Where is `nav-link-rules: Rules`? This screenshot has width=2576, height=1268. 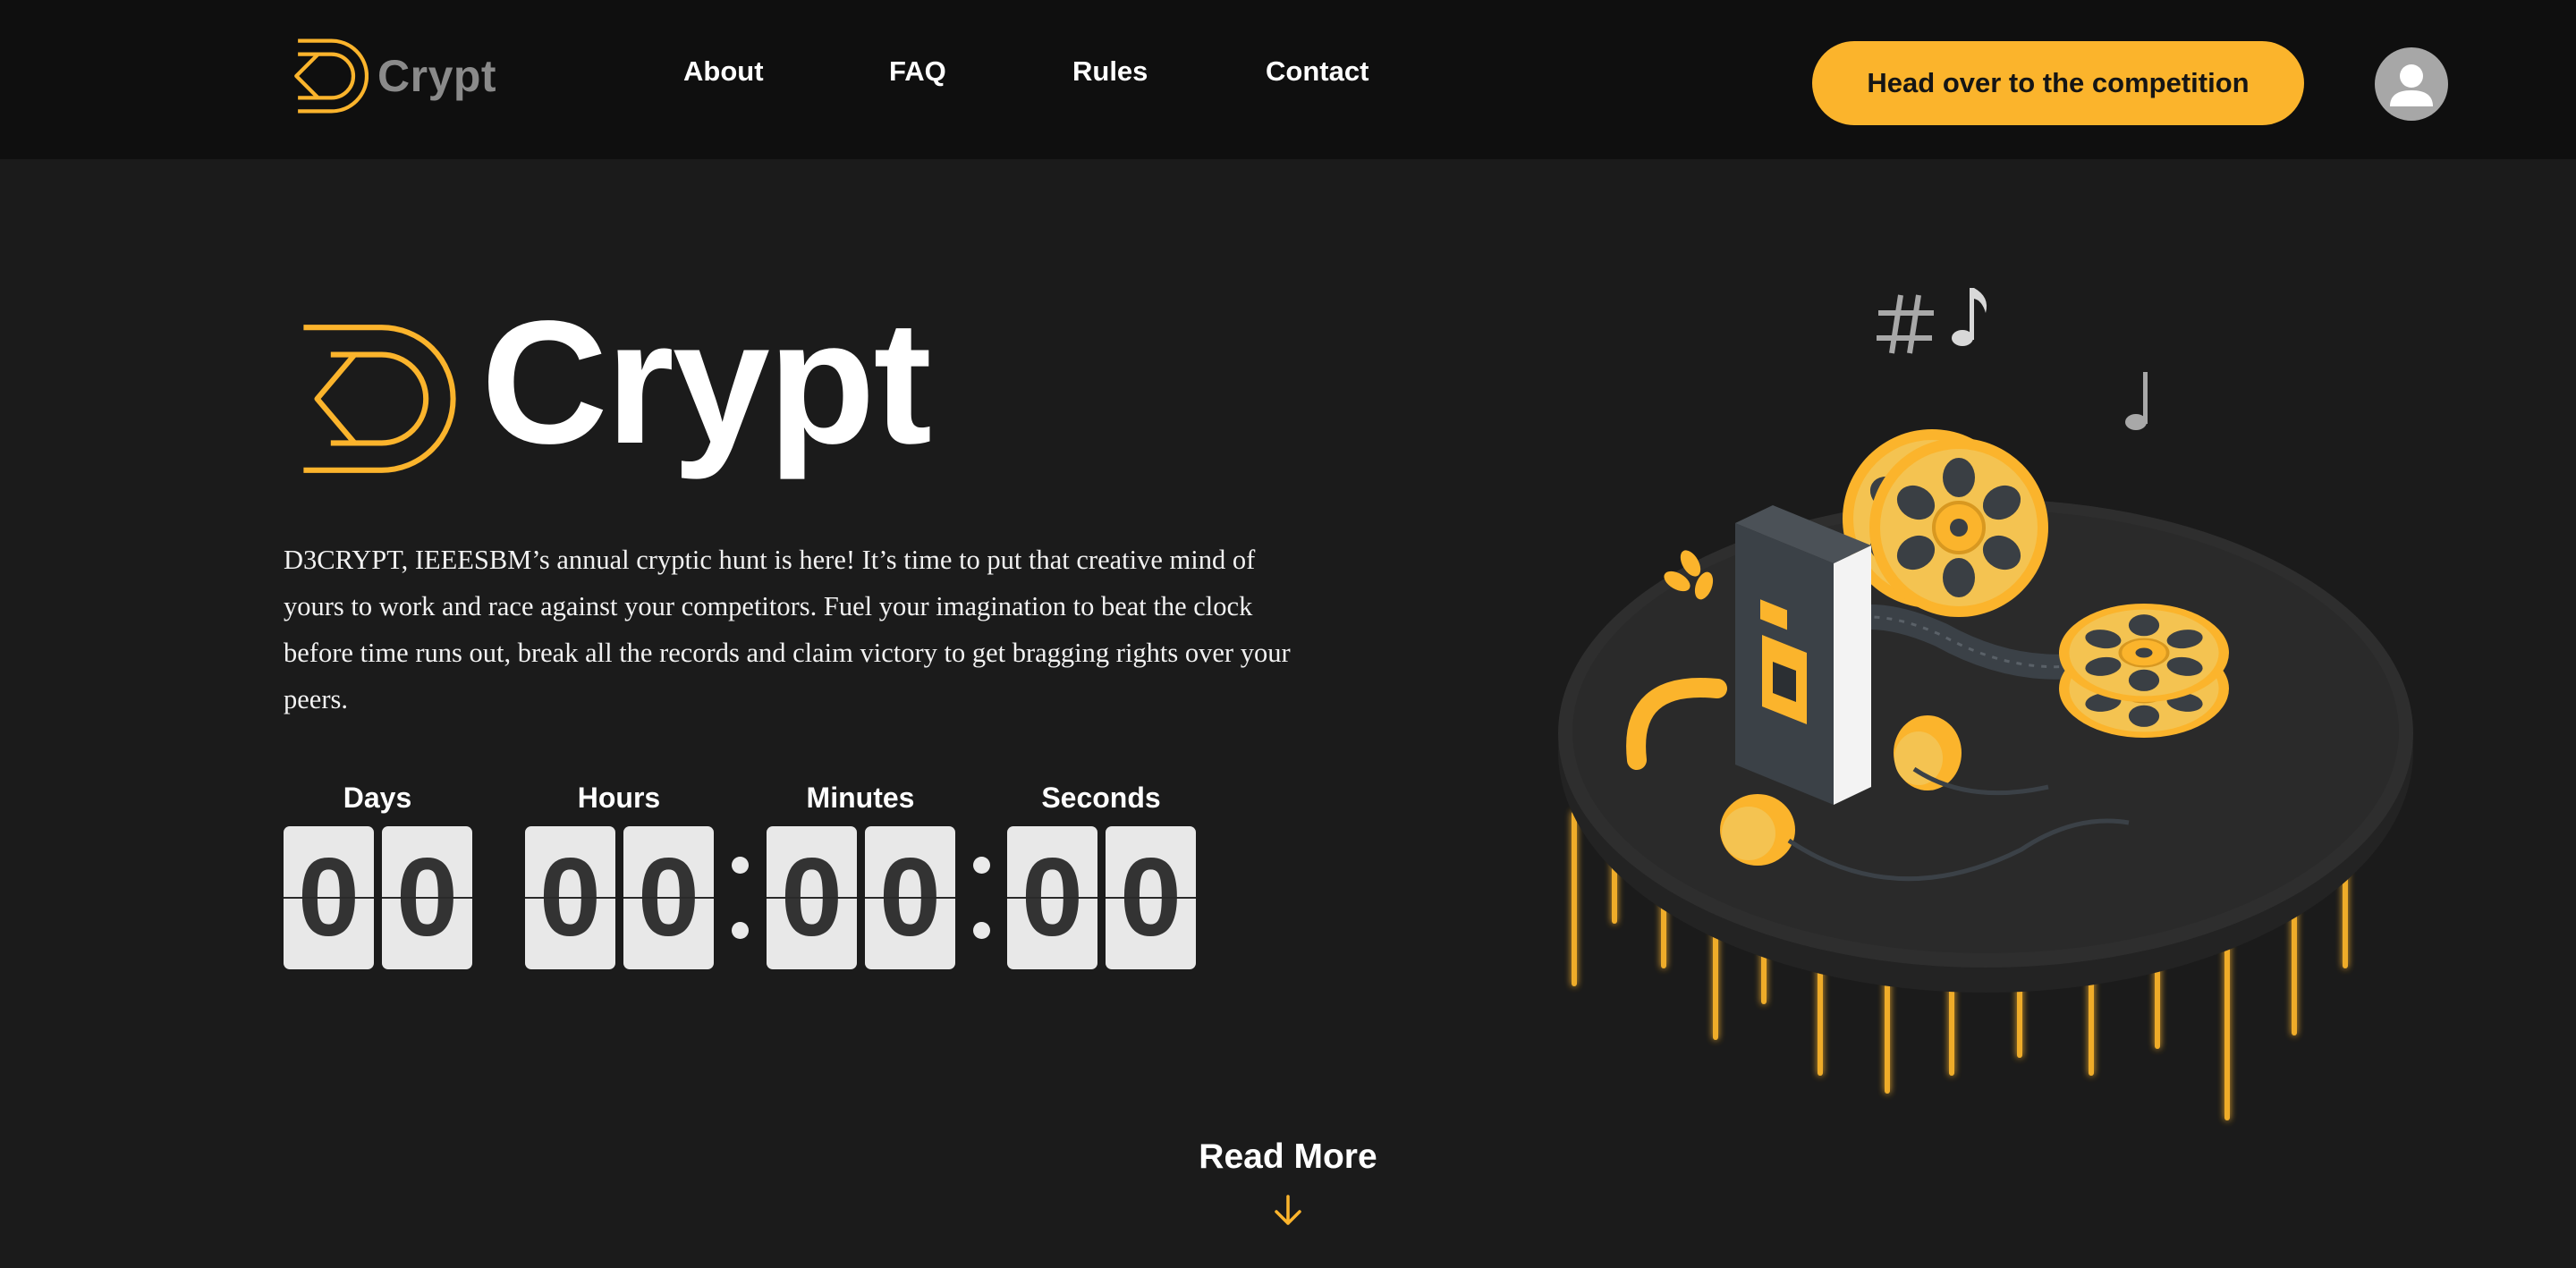
nav-link-rules: Rules is located at coordinates (1110, 71).